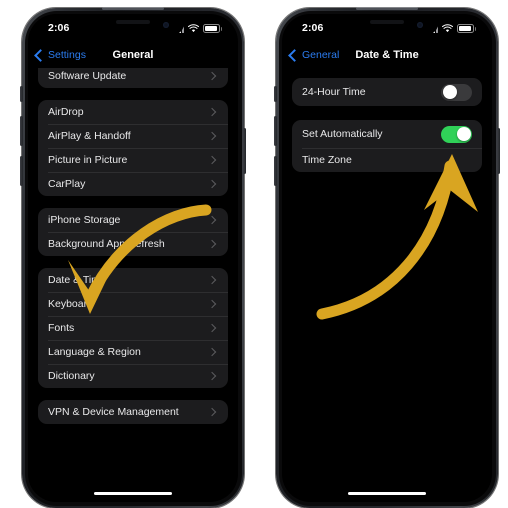  Describe the element at coordinates (94, 352) in the screenshot. I see `list-item-label: Language & Region` at that location.